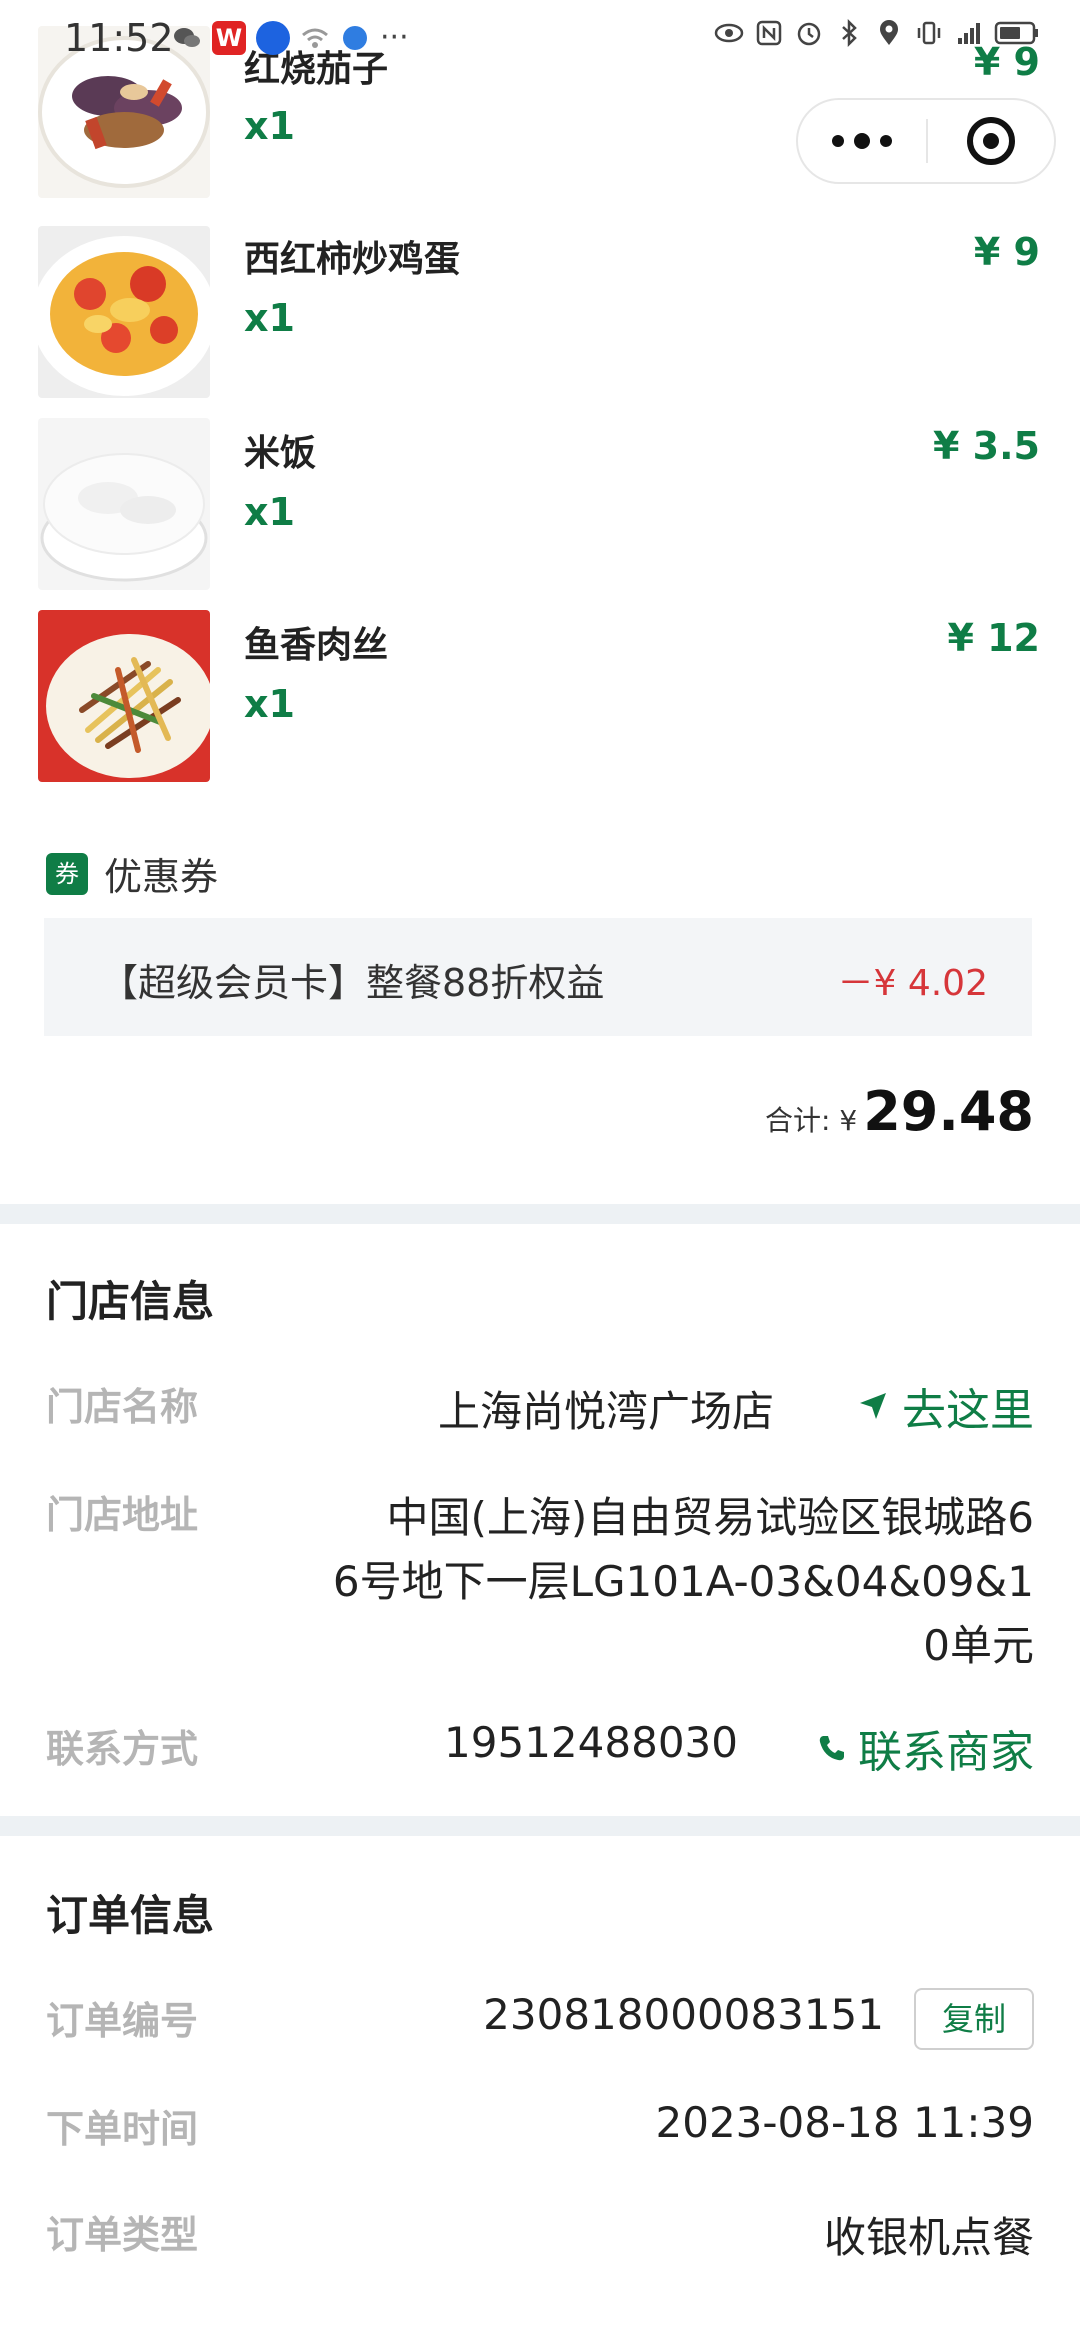  What do you see at coordinates (769, 33) in the screenshot?
I see `nfc-icon` at bounding box center [769, 33].